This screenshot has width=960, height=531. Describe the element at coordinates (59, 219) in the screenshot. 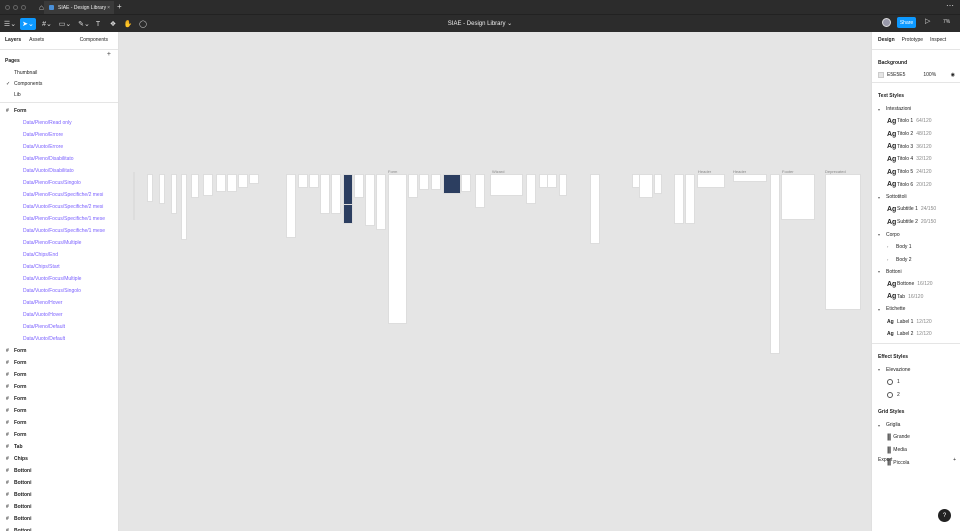

I see `component-layer: Data/Pieno/Focus/Specifiche/1 mese` at that location.